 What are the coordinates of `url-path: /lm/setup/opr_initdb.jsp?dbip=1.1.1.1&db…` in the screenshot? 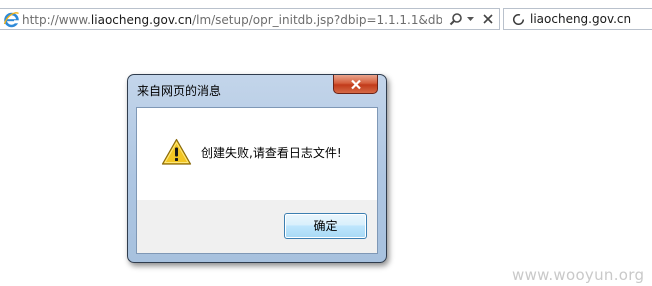 It's located at (317, 20).